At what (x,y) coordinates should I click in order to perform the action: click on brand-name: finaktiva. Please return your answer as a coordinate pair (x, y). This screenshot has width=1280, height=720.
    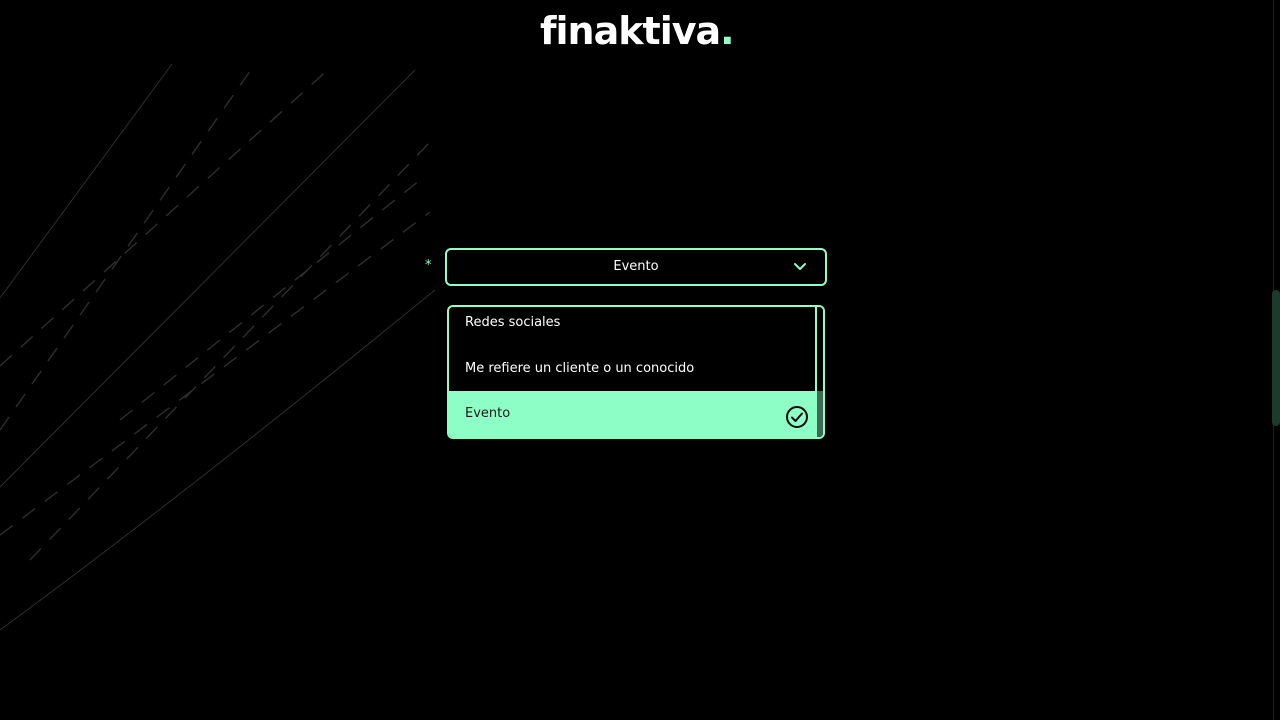
    Looking at the image, I should click on (630, 31).